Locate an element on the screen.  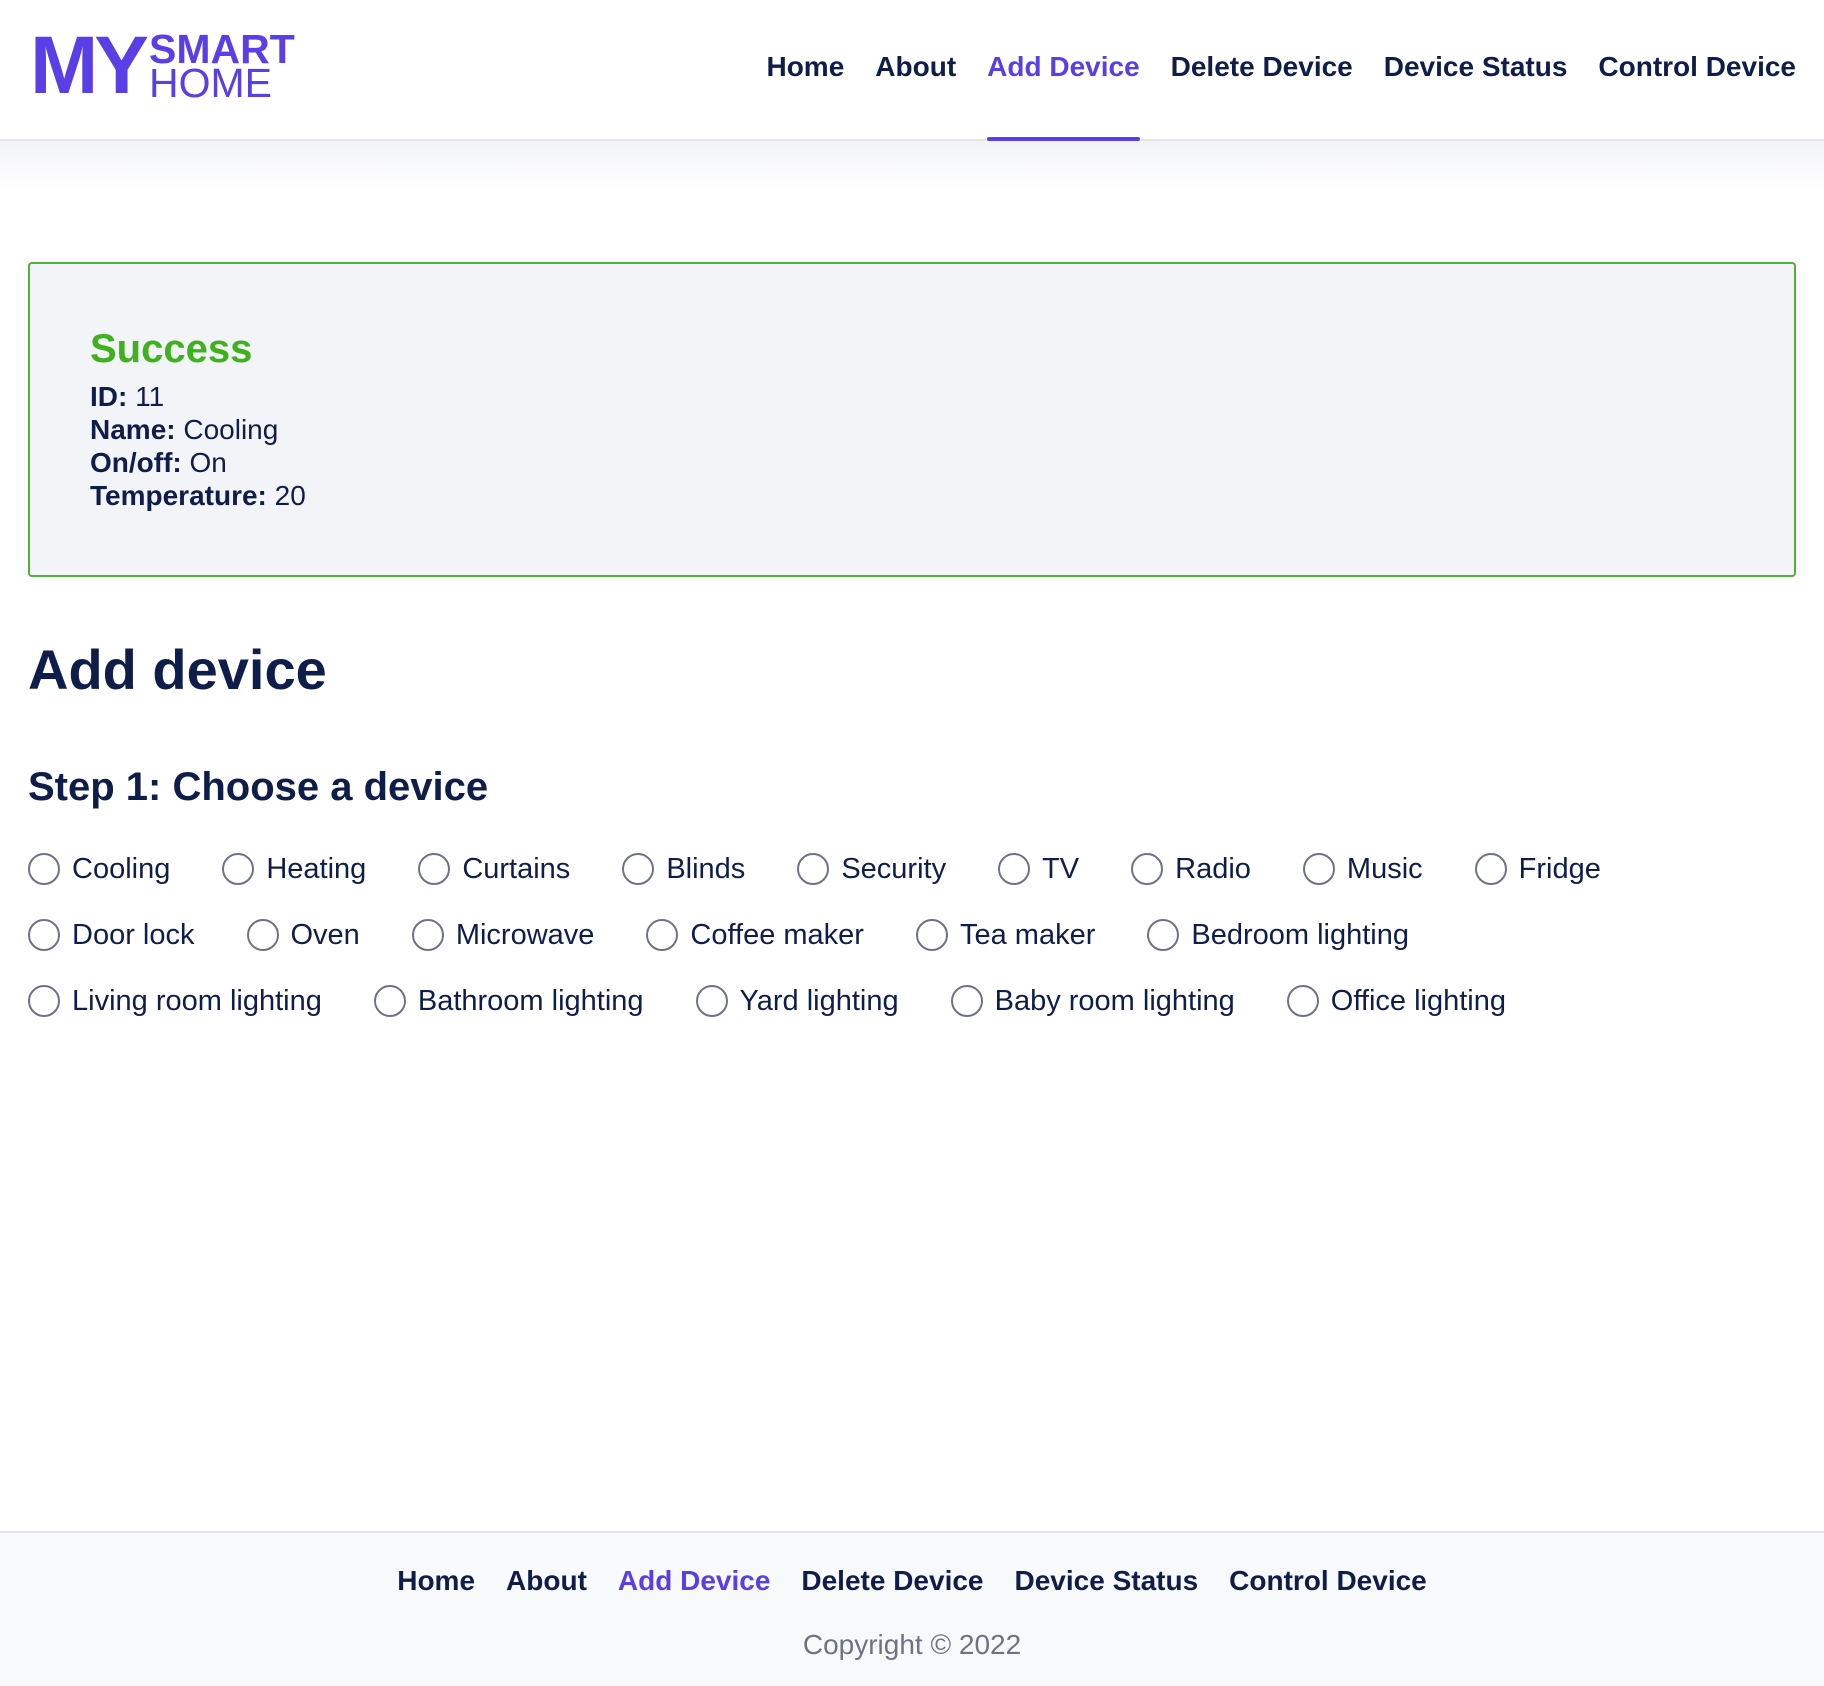
device-option-blinds: Blinds is located at coordinates (683, 869).